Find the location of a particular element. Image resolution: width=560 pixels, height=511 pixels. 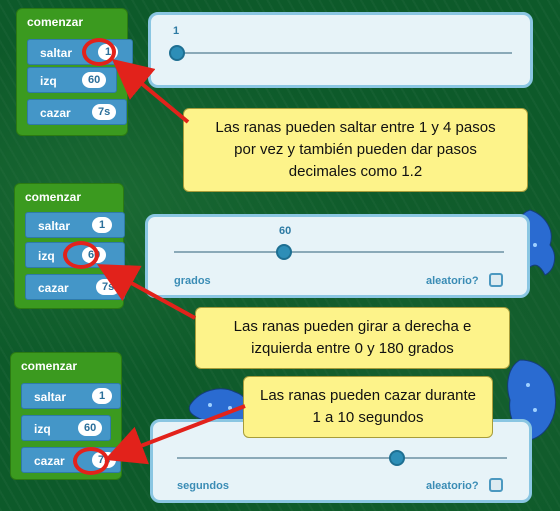

arrow-cazar is located at coordinates (175, 434).